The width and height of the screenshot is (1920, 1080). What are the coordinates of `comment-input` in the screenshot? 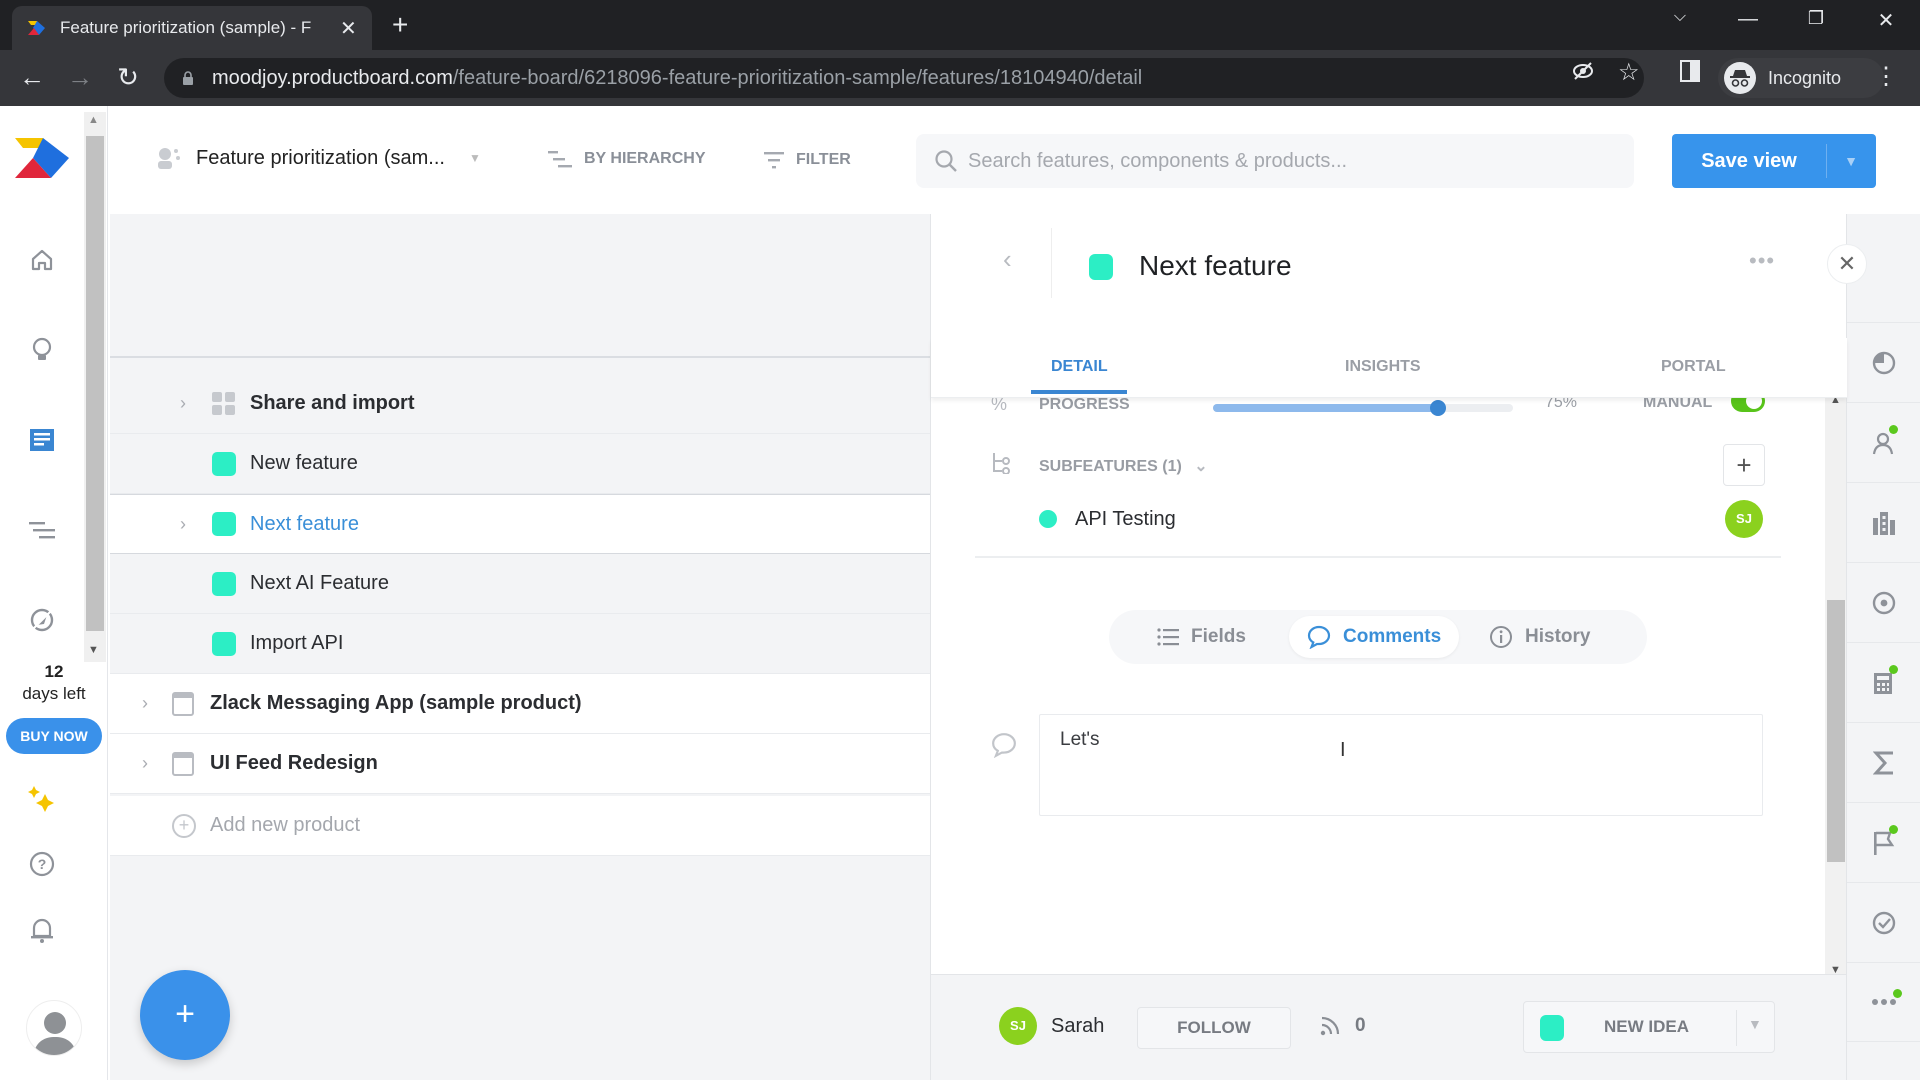 It's located at (1400, 764).